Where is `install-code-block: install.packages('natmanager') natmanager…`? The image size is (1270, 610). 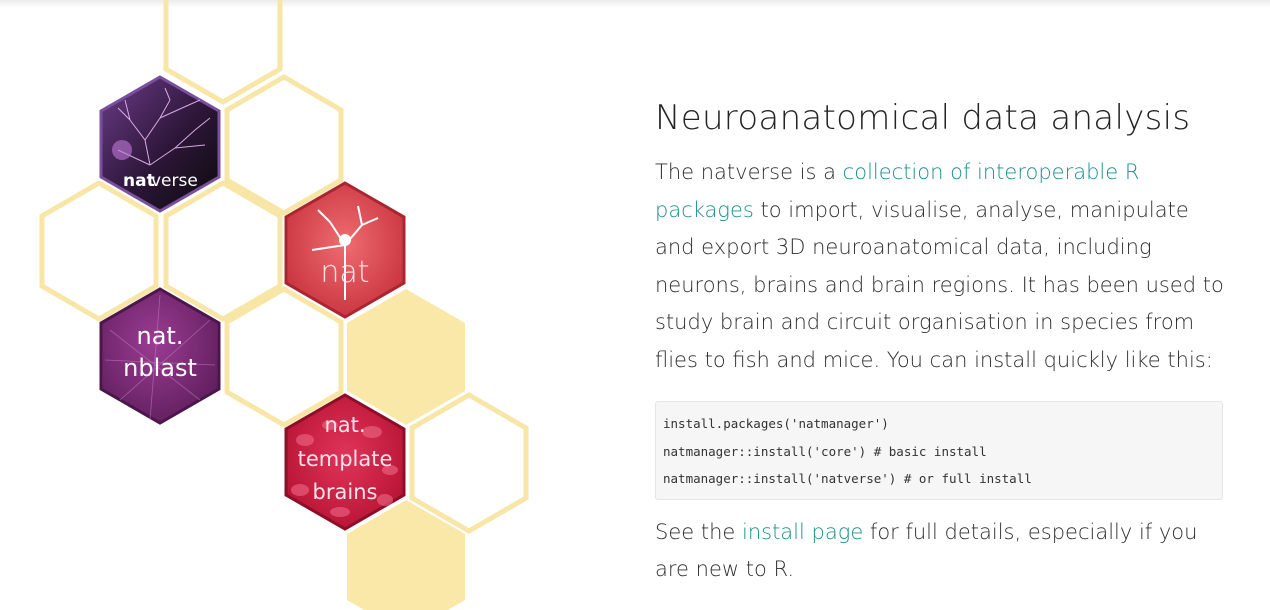 install-code-block: install.packages('natmanager') natmanager… is located at coordinates (939, 450).